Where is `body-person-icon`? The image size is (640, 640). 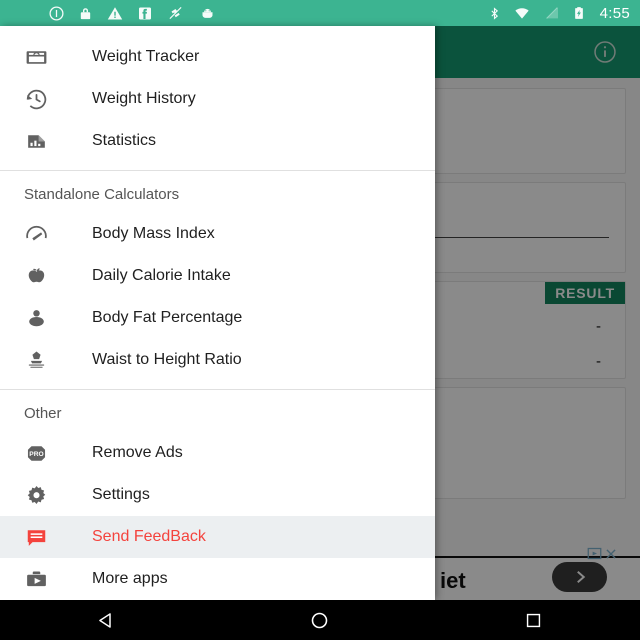
body-person-icon is located at coordinates (43, 318).